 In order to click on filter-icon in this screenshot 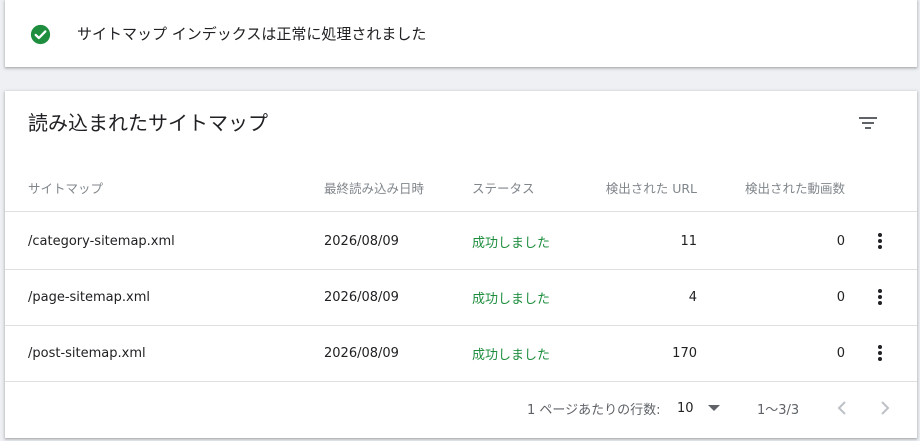, I will do `click(868, 123)`.